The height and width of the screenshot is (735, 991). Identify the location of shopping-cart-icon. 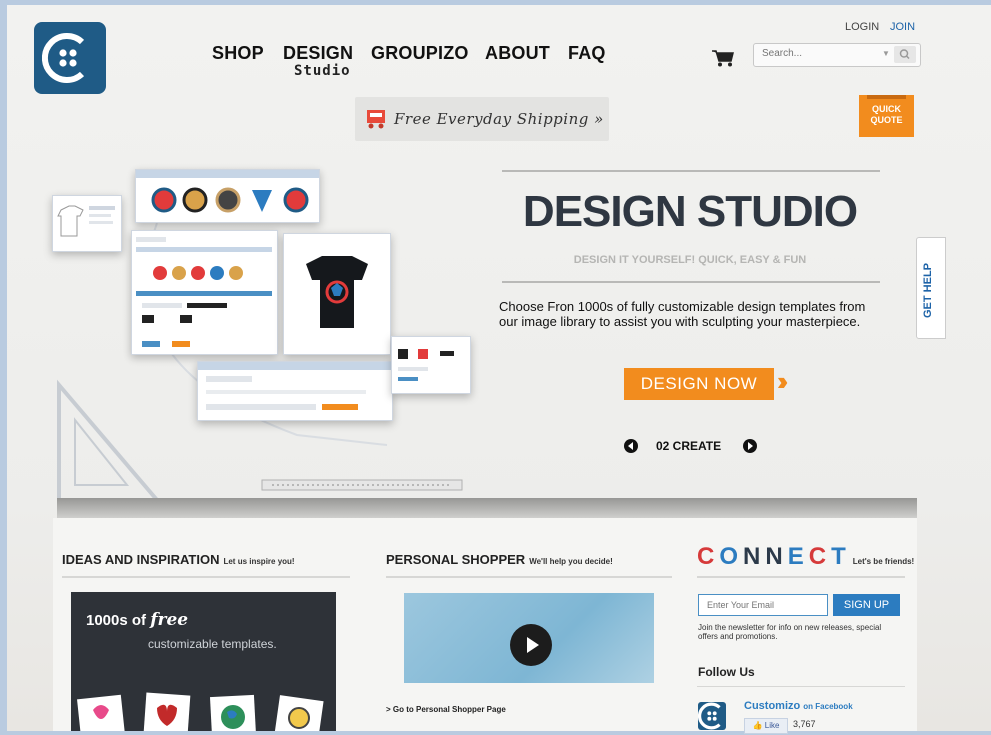
(723, 58).